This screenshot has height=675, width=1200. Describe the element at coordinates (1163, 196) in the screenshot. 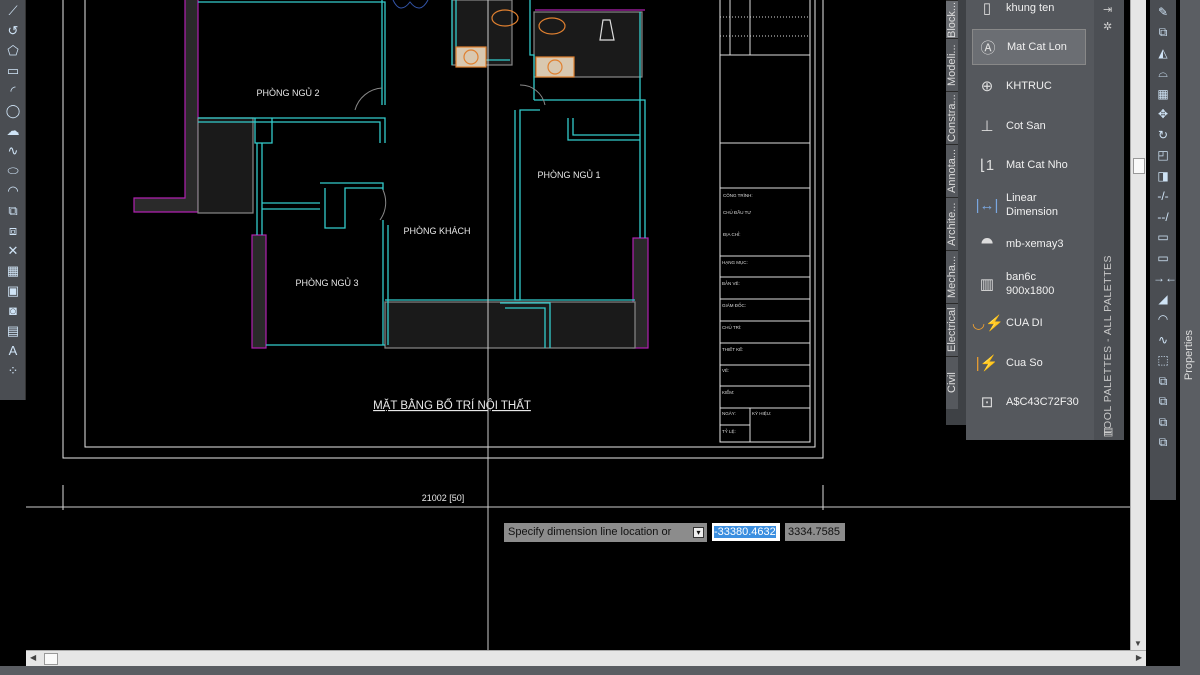

I see `trim-icon: -/-` at that location.